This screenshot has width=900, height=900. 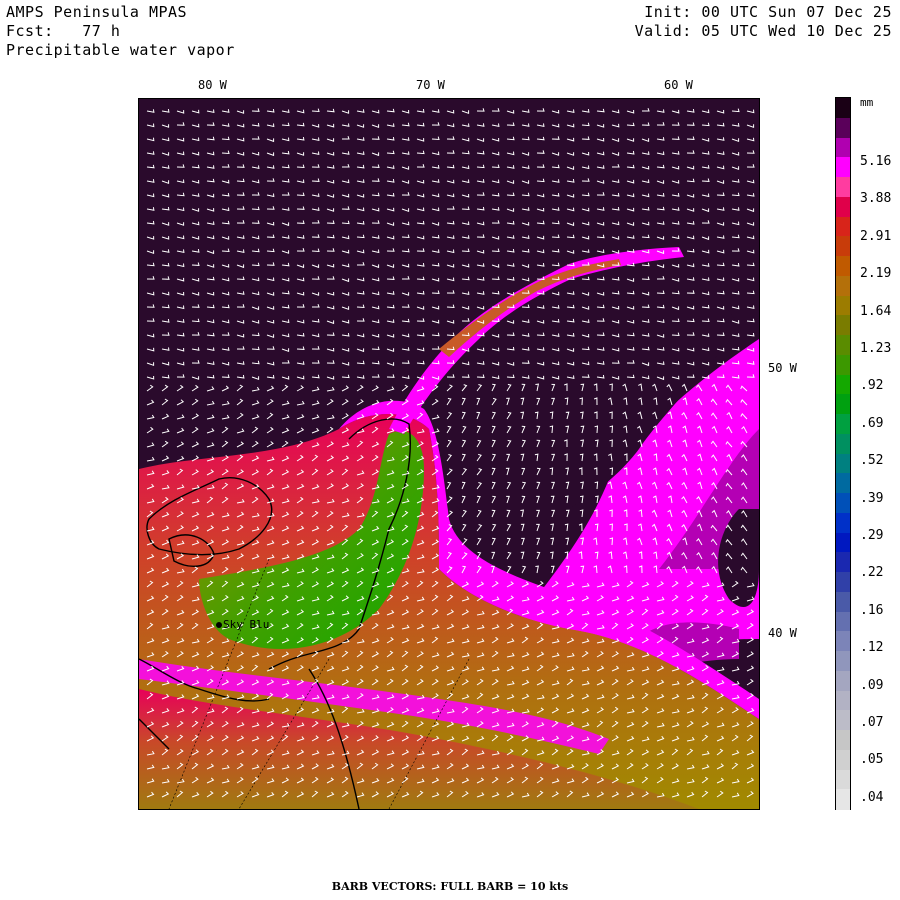 What do you see at coordinates (876, 161) in the screenshot?
I see `colorbar-label: 5.16` at bounding box center [876, 161].